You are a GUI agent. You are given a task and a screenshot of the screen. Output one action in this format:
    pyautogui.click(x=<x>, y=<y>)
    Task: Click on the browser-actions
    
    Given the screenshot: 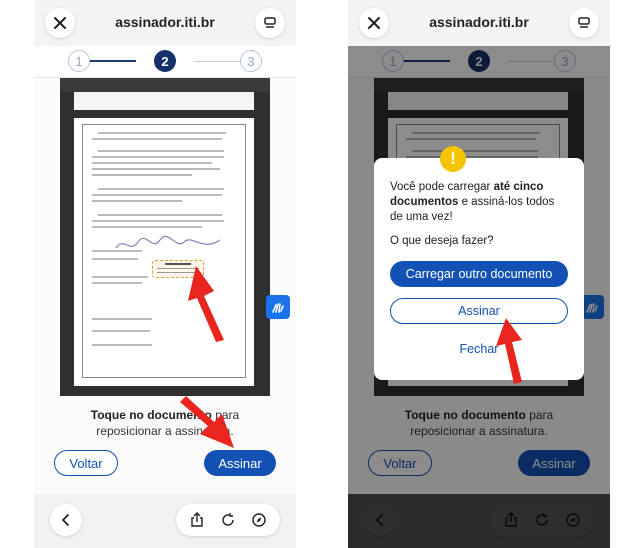 What is the action you would take?
    pyautogui.click(x=228, y=520)
    